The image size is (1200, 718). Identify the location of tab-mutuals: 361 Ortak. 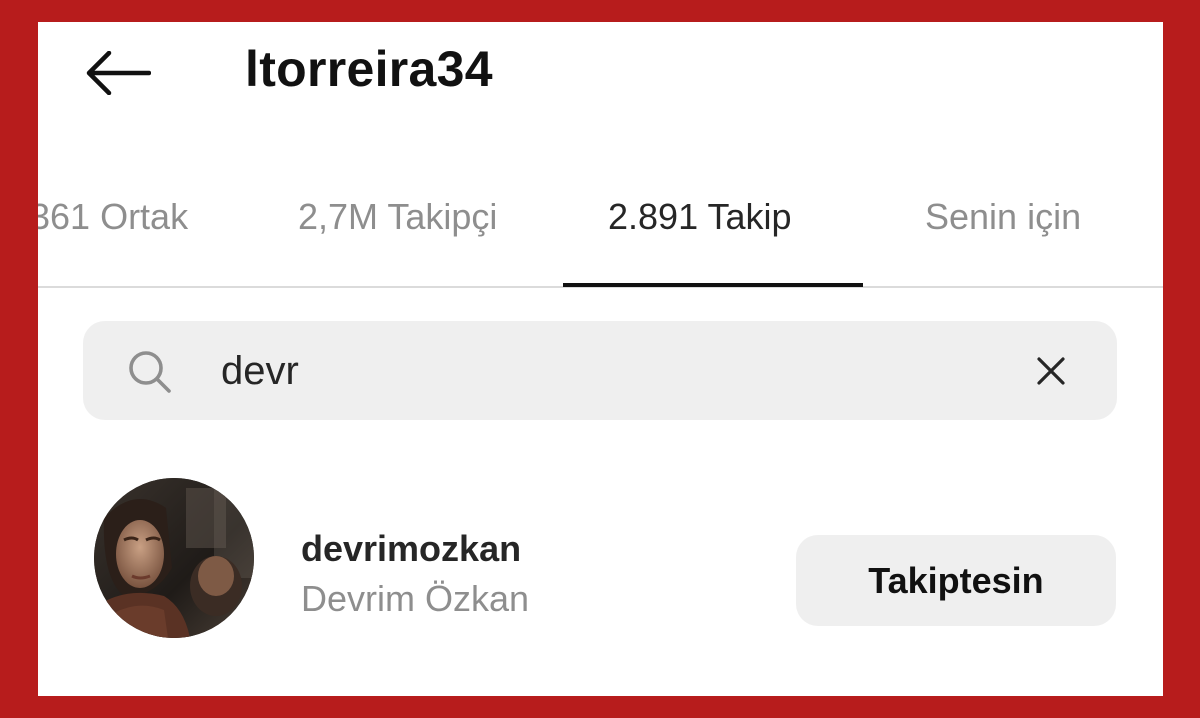
(113, 217).